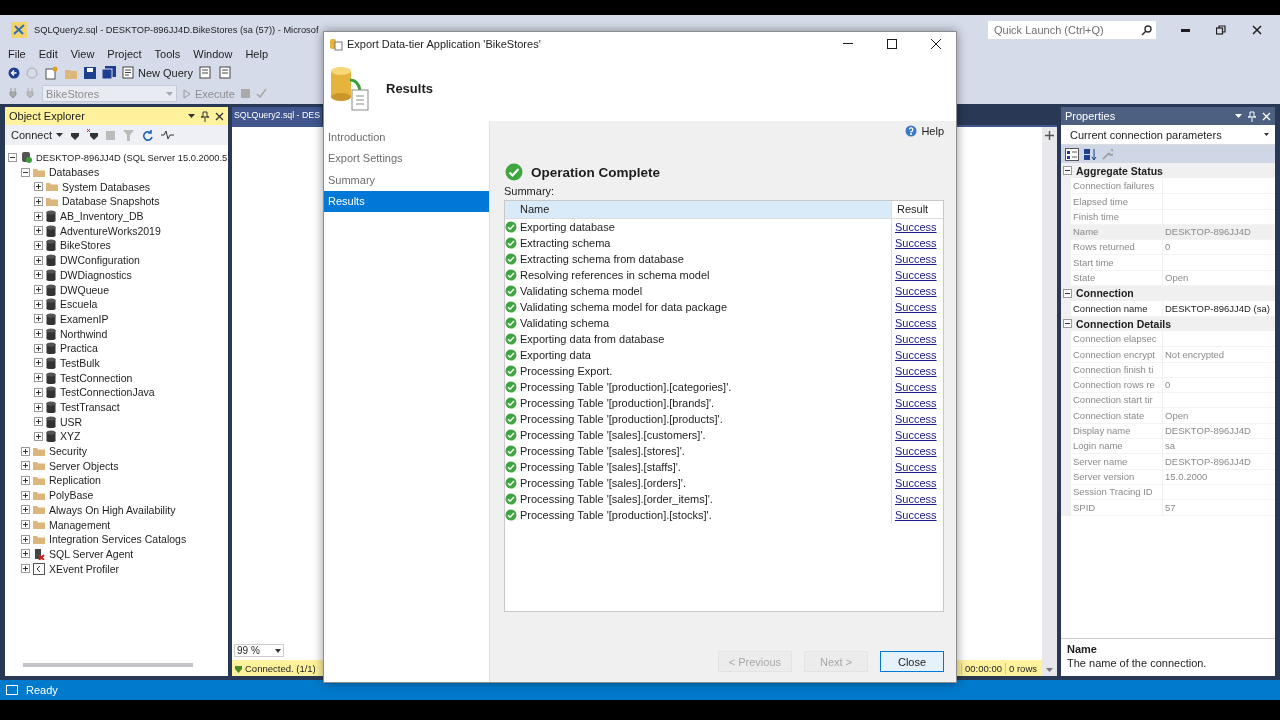 This screenshot has height=720, width=1280. Describe the element at coordinates (214, 53) in the screenshot. I see `menu-item: Window` at that location.